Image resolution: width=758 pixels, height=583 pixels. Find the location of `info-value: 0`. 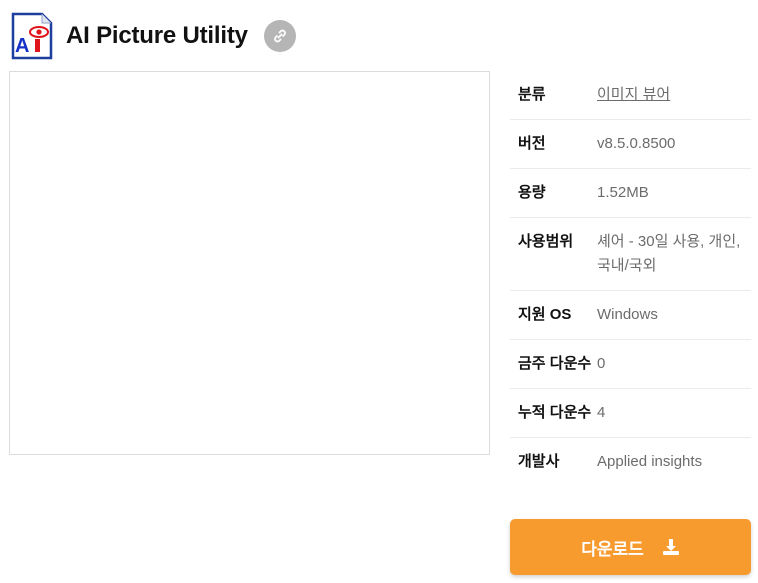

info-value: 0 is located at coordinates (601, 363).